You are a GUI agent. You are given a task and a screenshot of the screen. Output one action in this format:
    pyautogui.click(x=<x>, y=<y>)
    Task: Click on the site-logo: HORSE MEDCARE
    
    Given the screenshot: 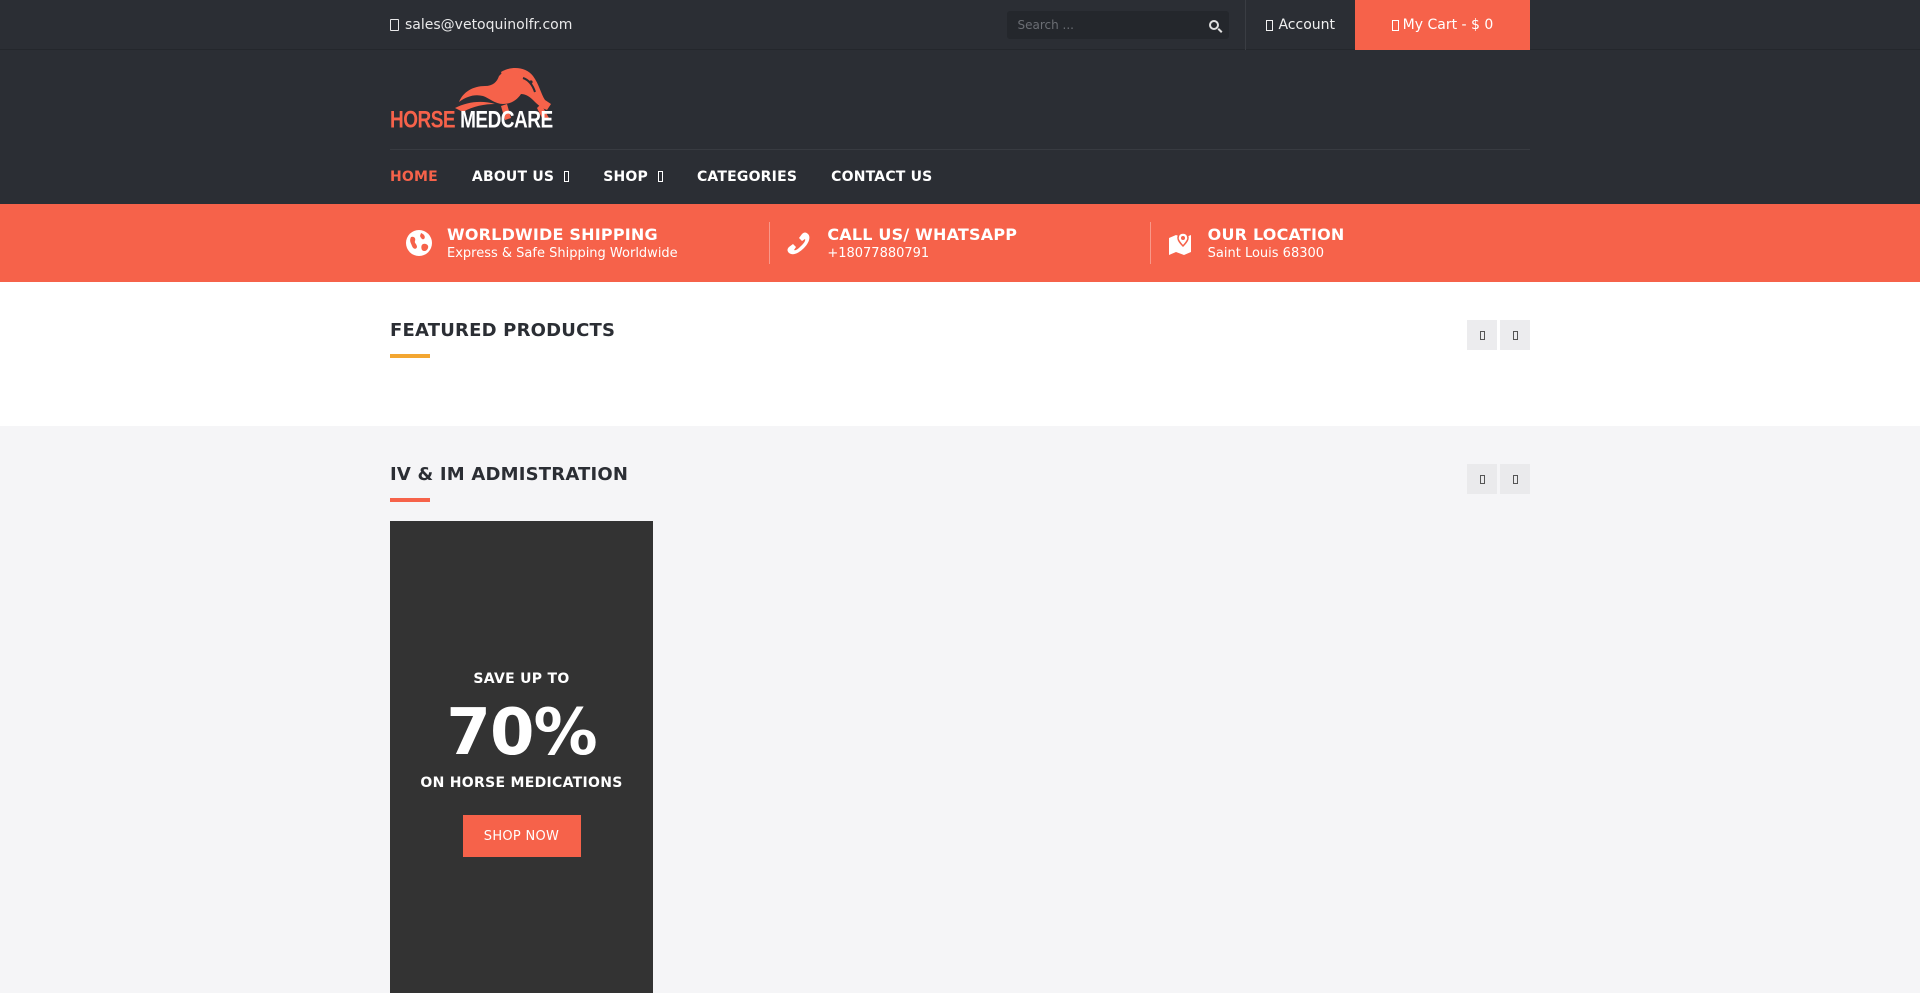 What is the action you would take?
    pyautogui.click(x=471, y=100)
    